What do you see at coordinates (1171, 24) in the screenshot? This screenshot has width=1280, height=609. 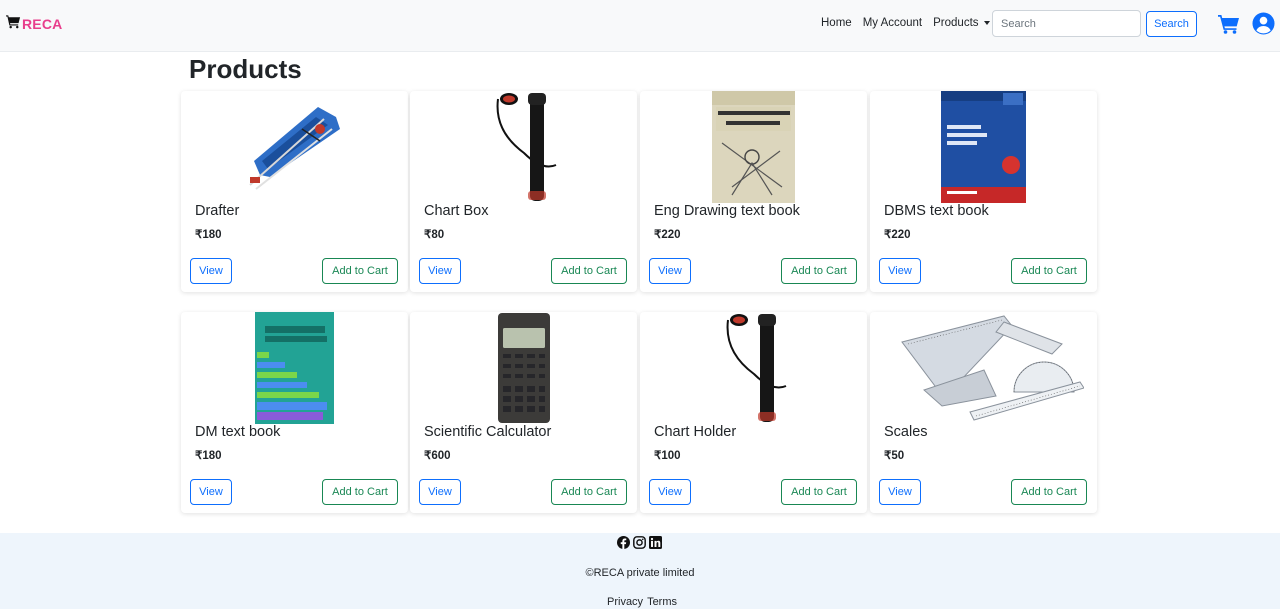 I see `search-button: Search` at bounding box center [1171, 24].